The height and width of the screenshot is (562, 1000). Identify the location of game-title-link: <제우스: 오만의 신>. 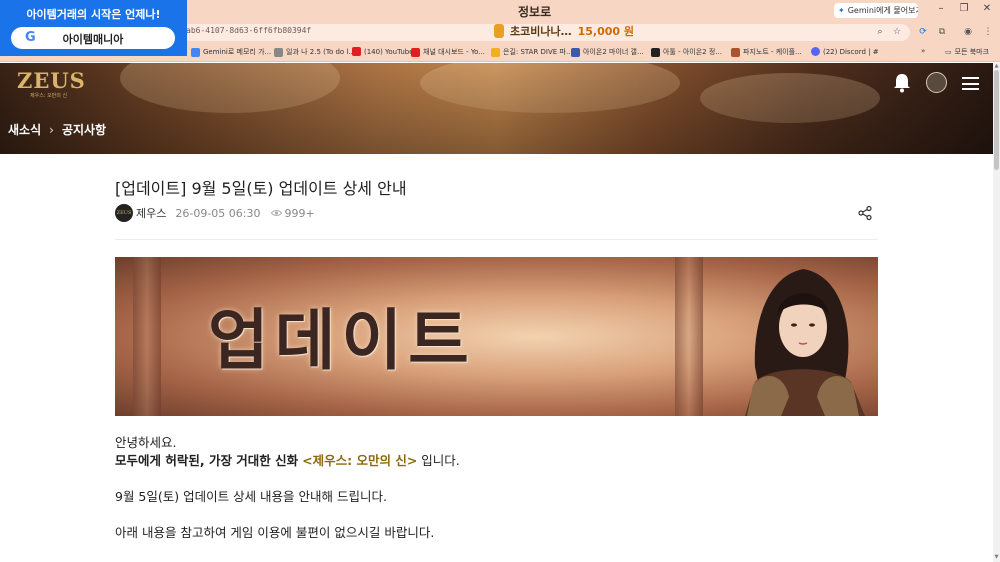
(360, 460).